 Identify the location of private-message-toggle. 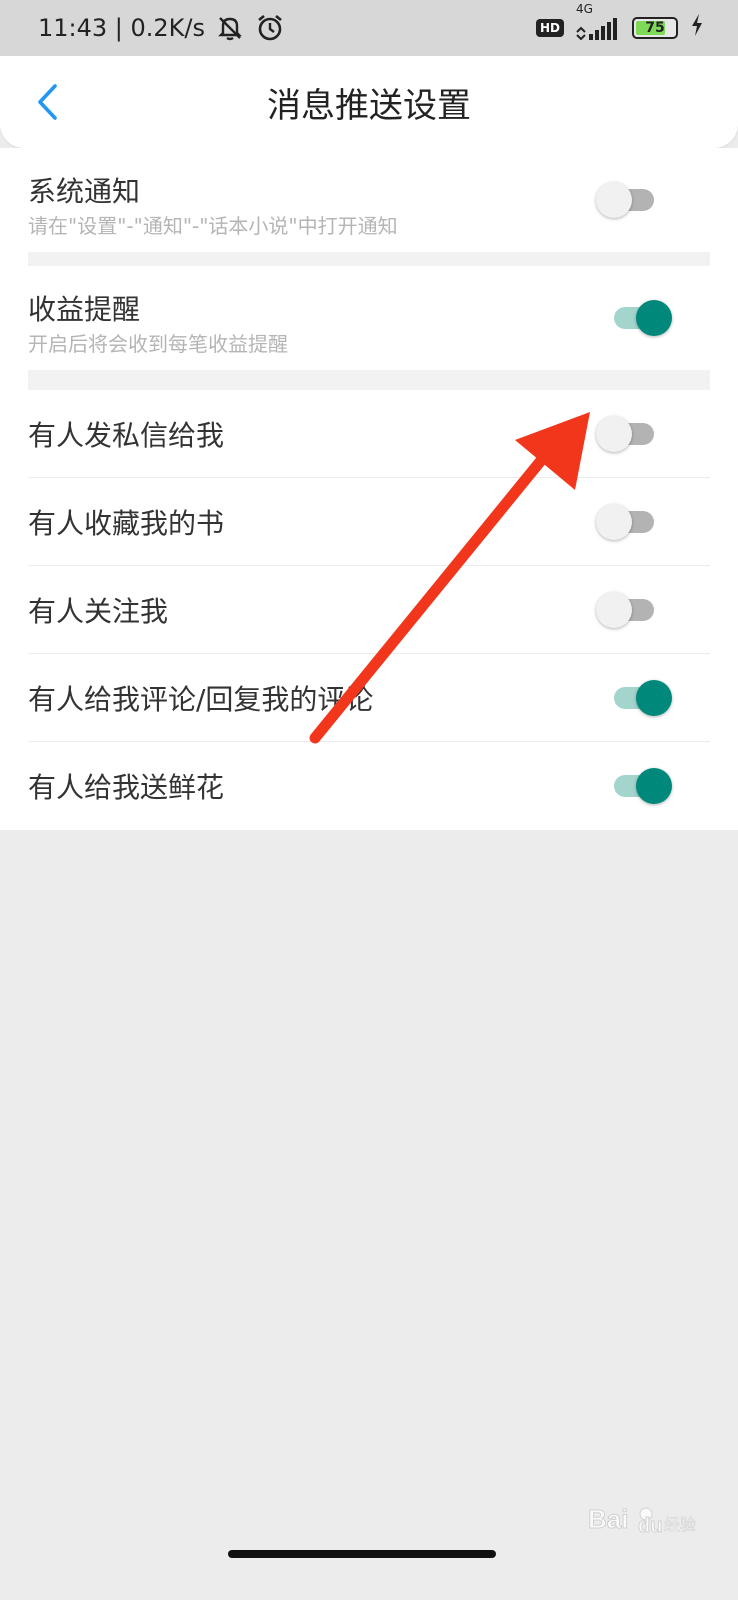
(629, 434).